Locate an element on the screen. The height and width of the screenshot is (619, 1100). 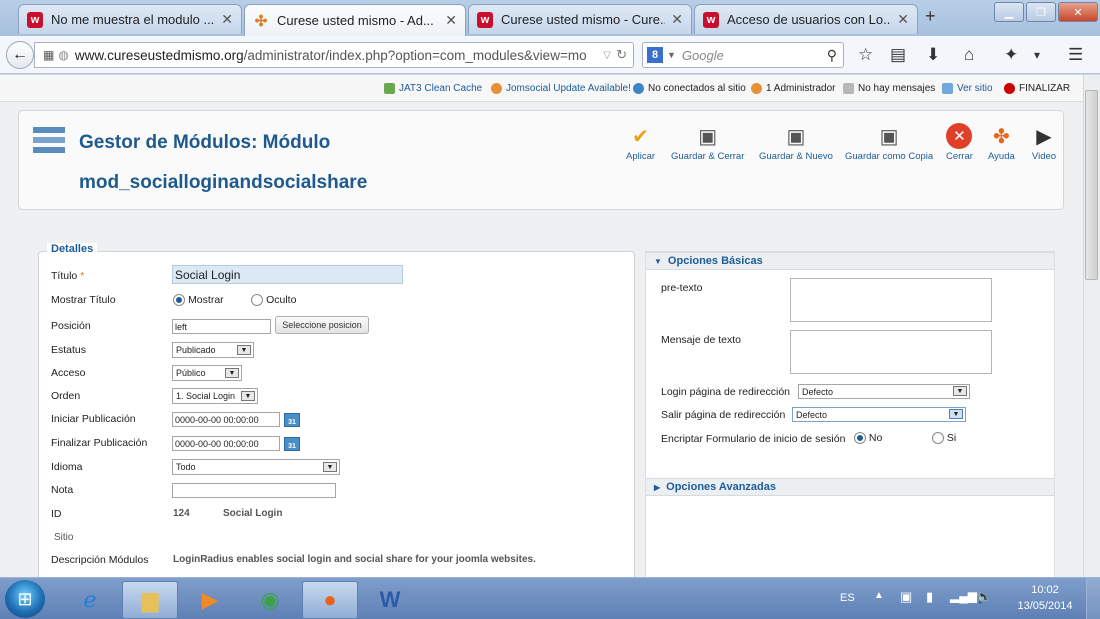
taskbar-app: ◉ is located at coordinates (270, 600).